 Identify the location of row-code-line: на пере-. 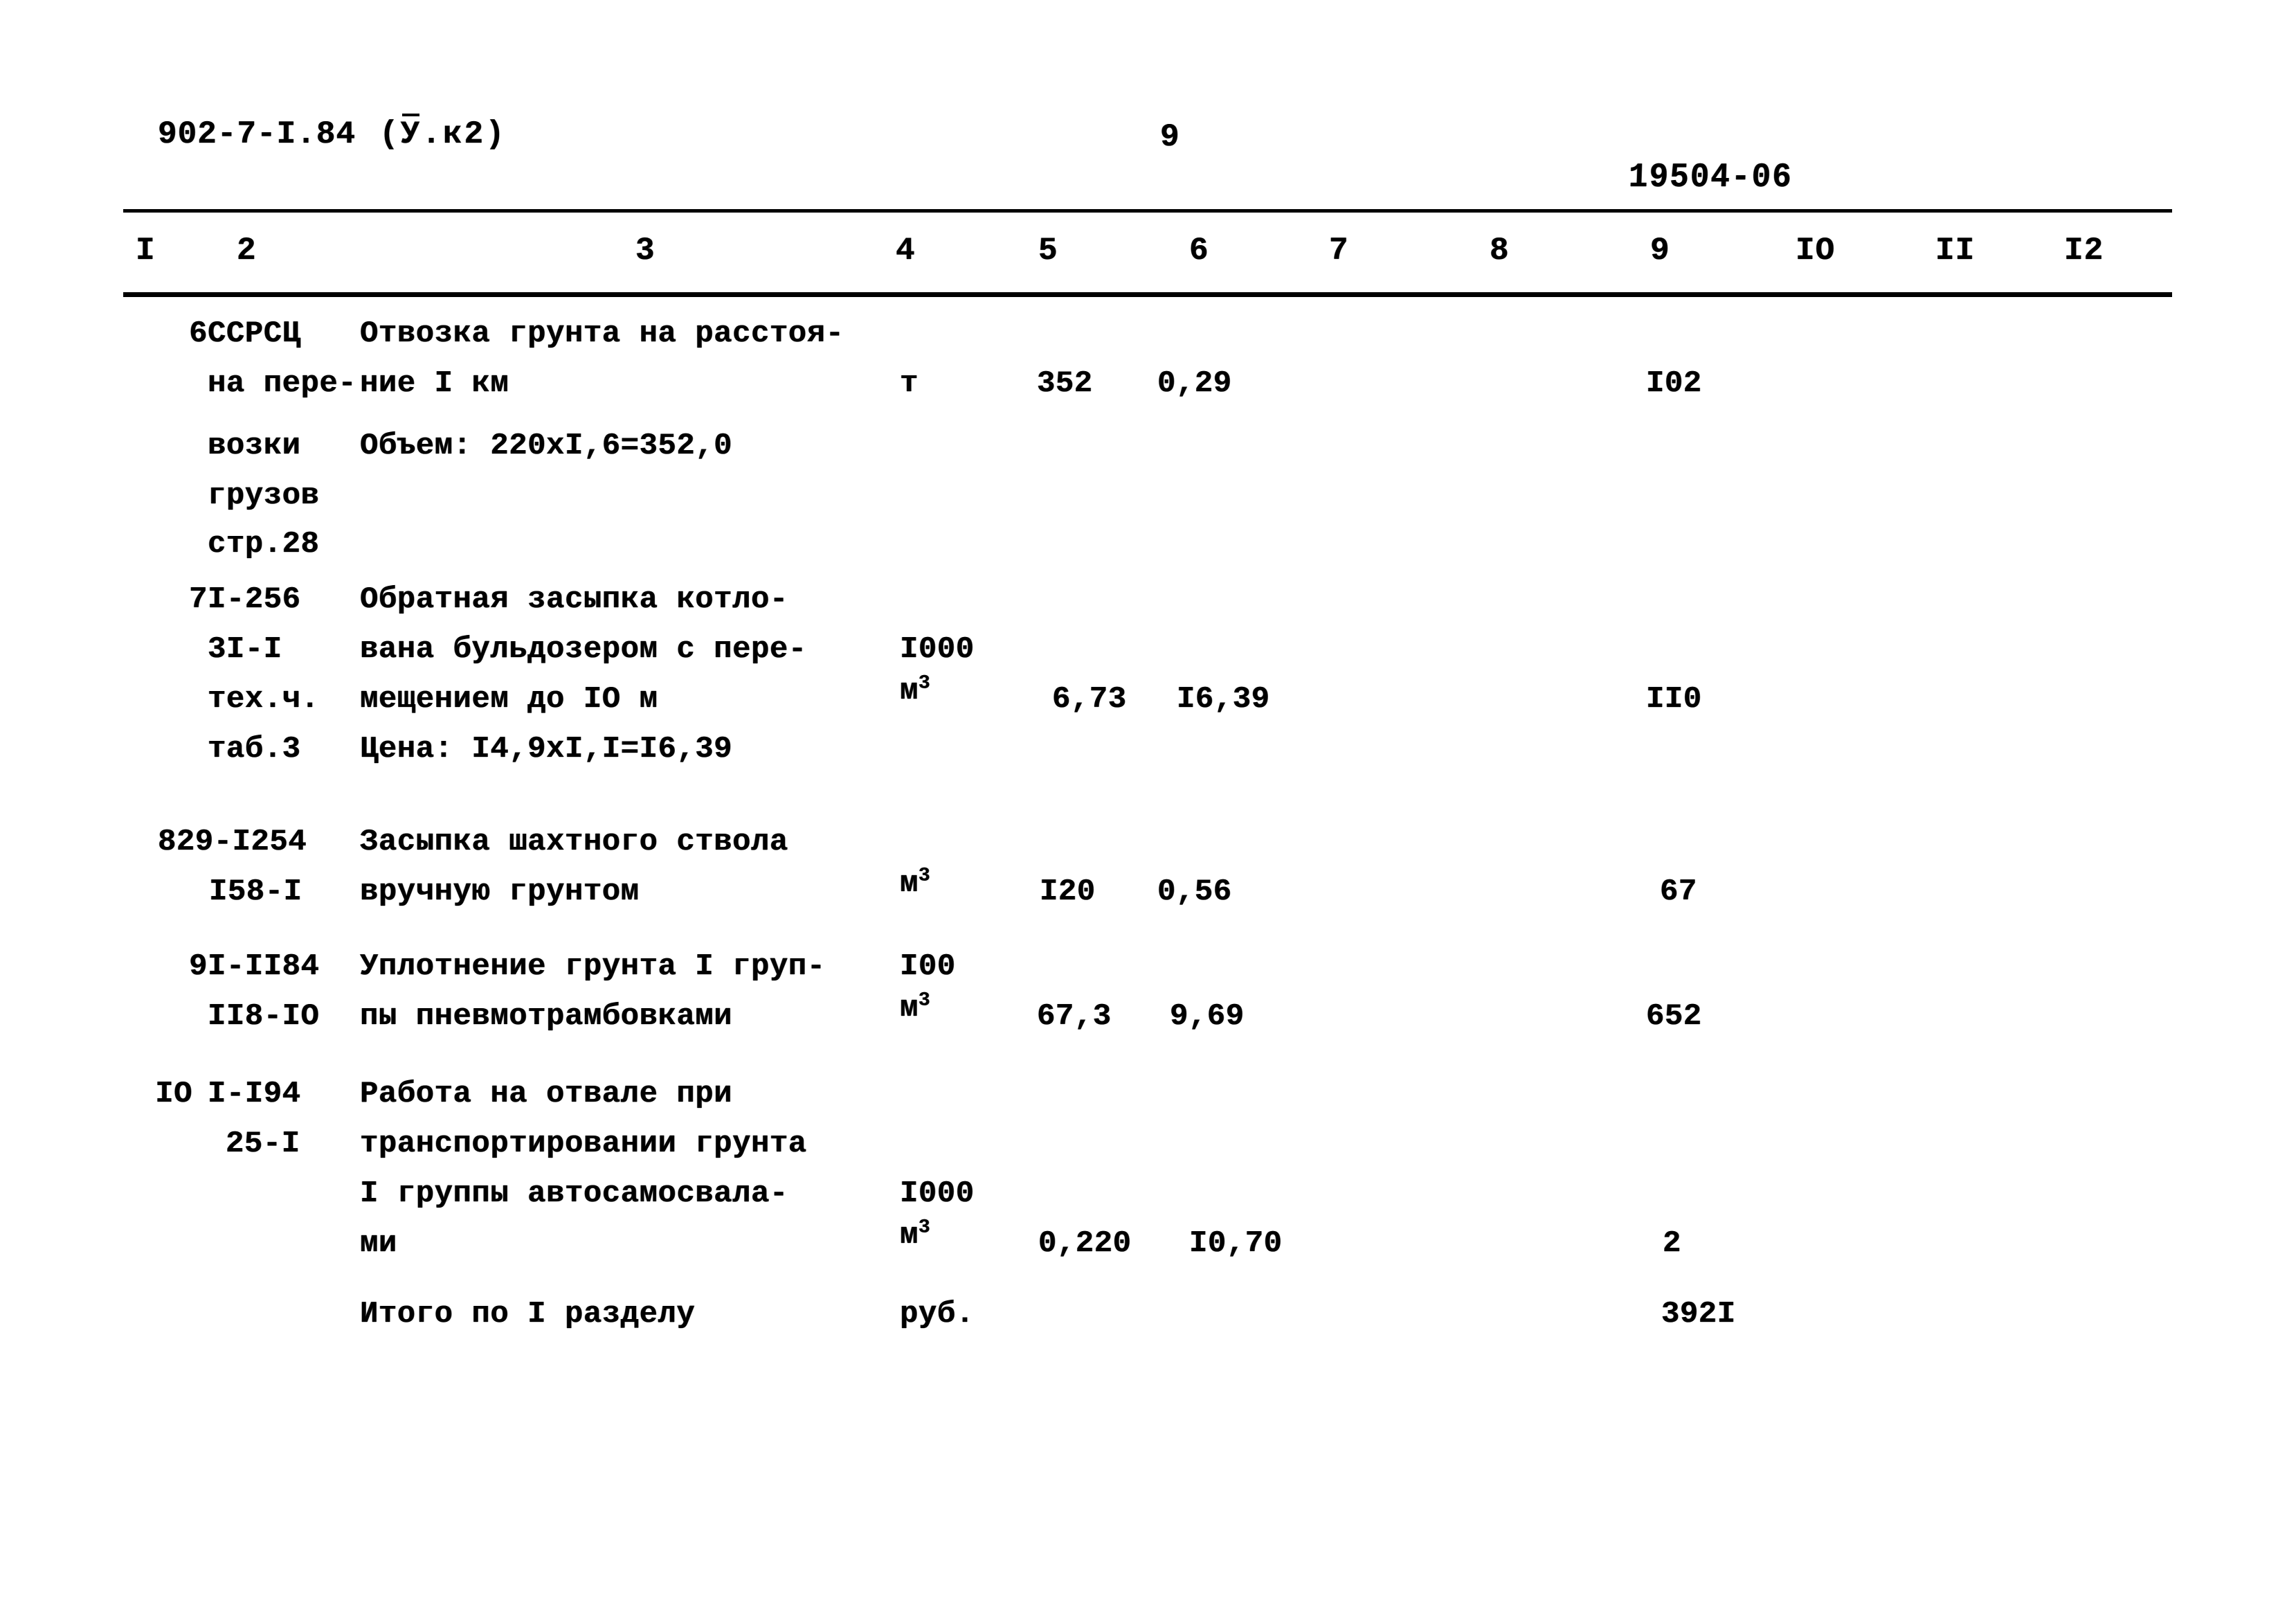
(282, 384).